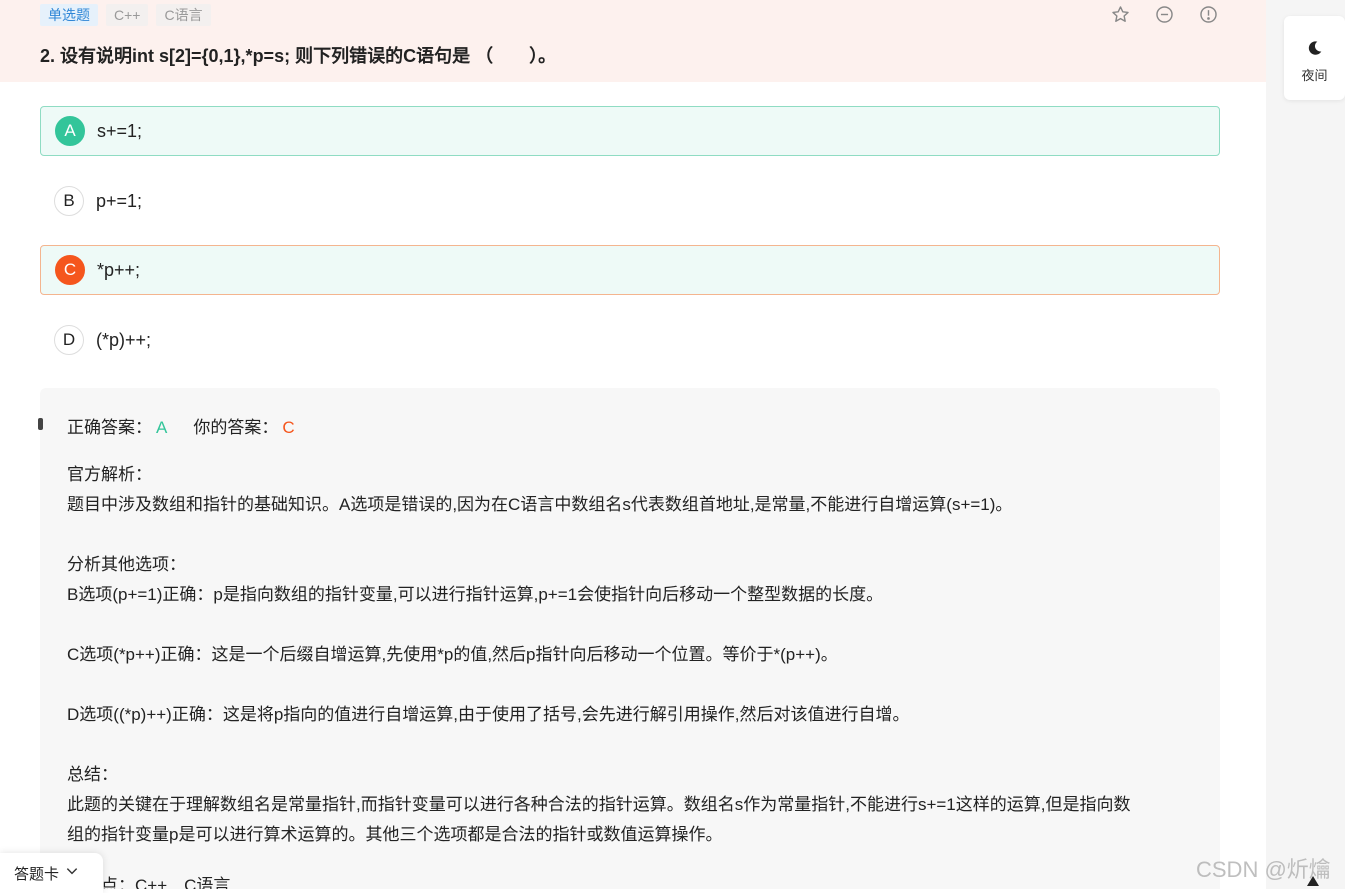  Describe the element at coordinates (69, 201) in the screenshot. I see `option-letter: B` at that location.